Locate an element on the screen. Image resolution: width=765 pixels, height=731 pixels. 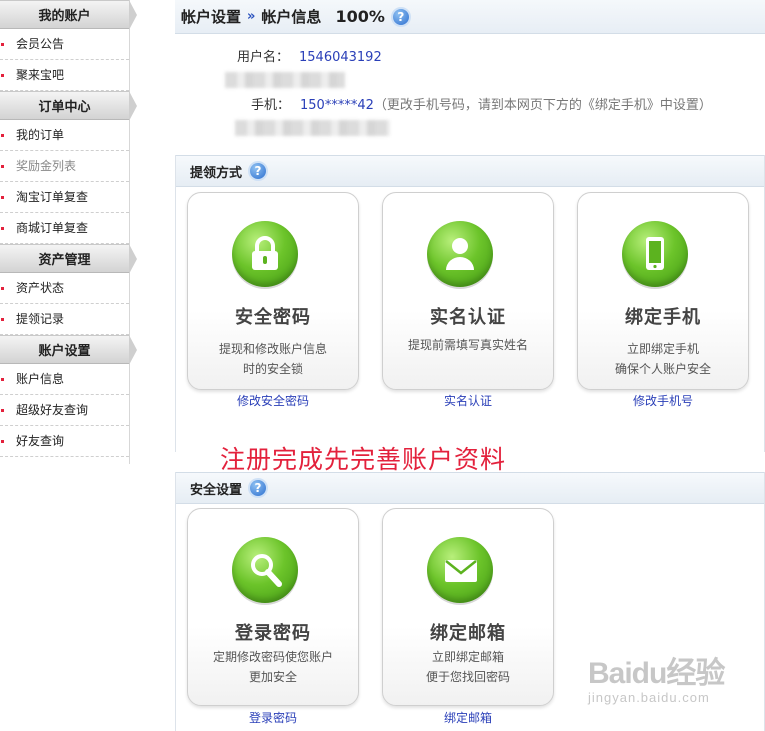
sidebar-item-my-orders: 我的订单 is located at coordinates (64, 135).